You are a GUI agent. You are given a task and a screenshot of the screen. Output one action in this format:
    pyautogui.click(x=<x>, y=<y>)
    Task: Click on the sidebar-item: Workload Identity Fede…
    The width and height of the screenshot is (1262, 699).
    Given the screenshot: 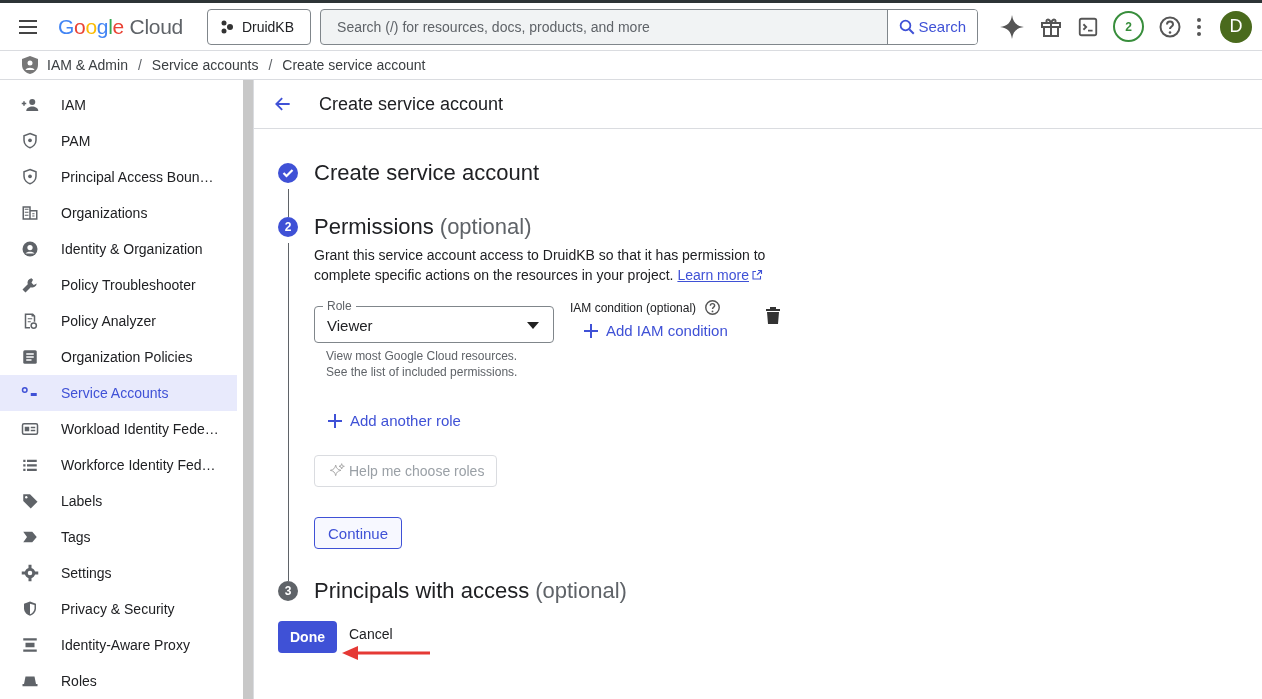 What is the action you would take?
    pyautogui.click(x=118, y=429)
    